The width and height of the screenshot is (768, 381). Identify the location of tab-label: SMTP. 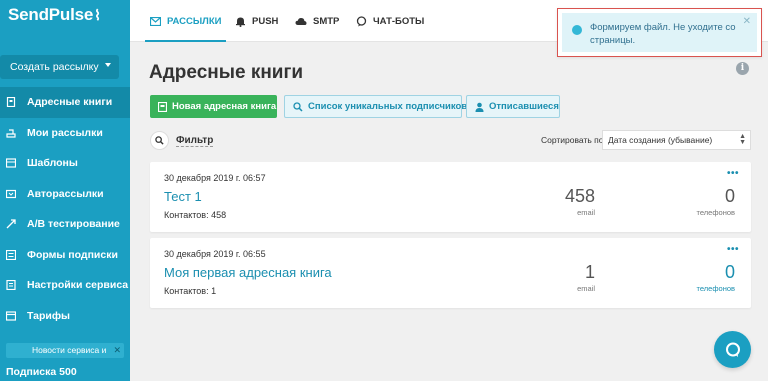
(326, 21).